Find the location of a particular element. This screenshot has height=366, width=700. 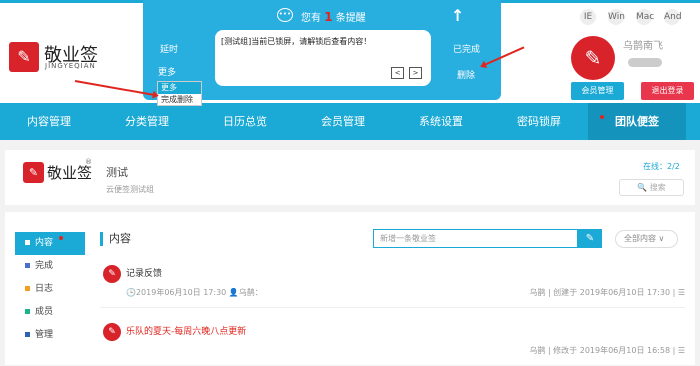

delay-button: 延时 is located at coordinates (169, 48).